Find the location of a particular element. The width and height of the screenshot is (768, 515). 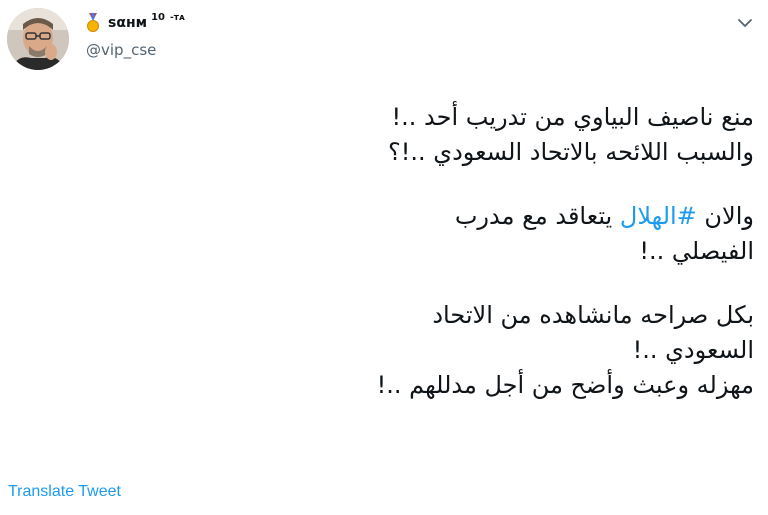

name-superscript: 10 is located at coordinates (158, 17).